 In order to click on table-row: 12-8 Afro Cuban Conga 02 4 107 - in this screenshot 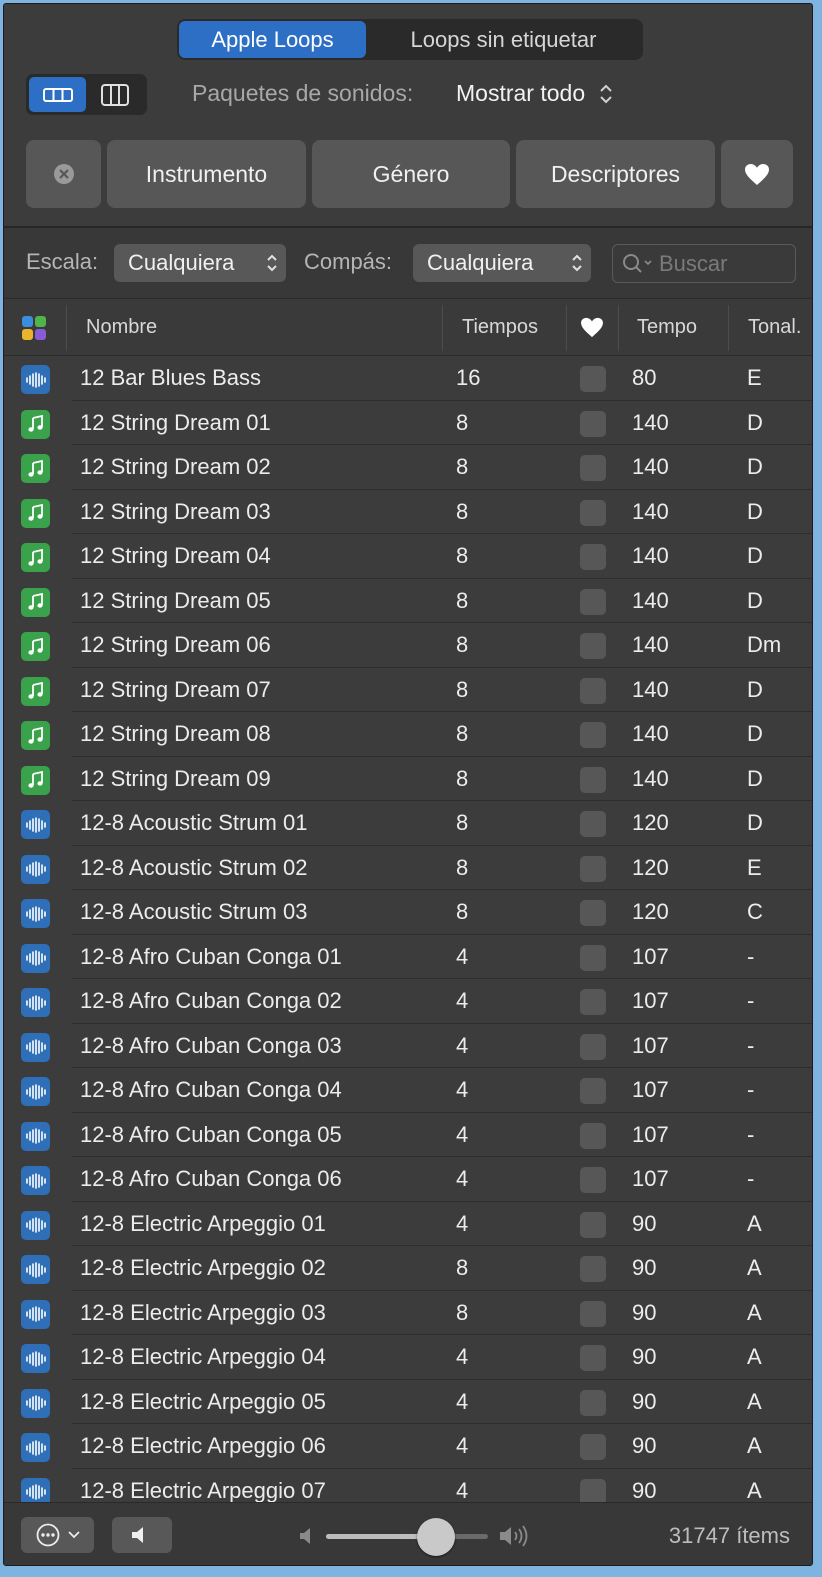, I will do `click(408, 1001)`.